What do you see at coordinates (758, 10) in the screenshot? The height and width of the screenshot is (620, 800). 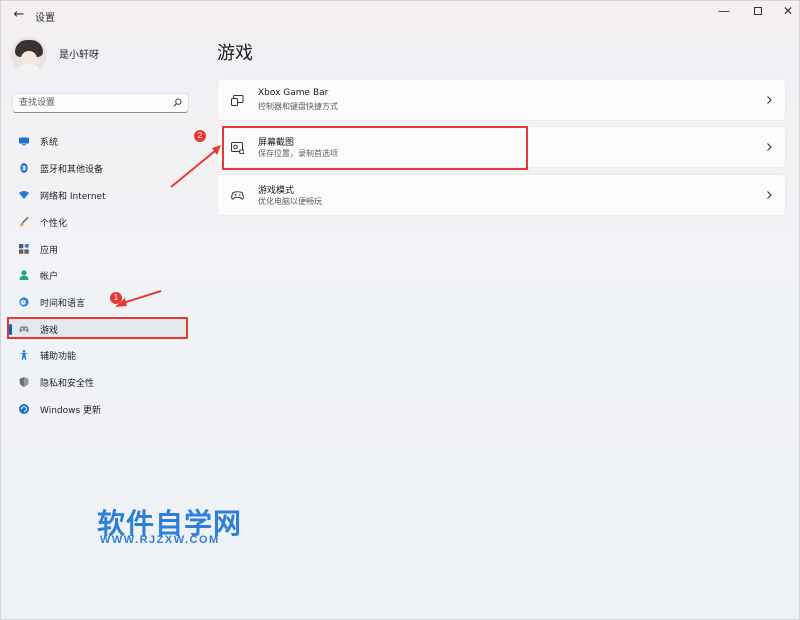 I see `maximize-icon` at bounding box center [758, 10].